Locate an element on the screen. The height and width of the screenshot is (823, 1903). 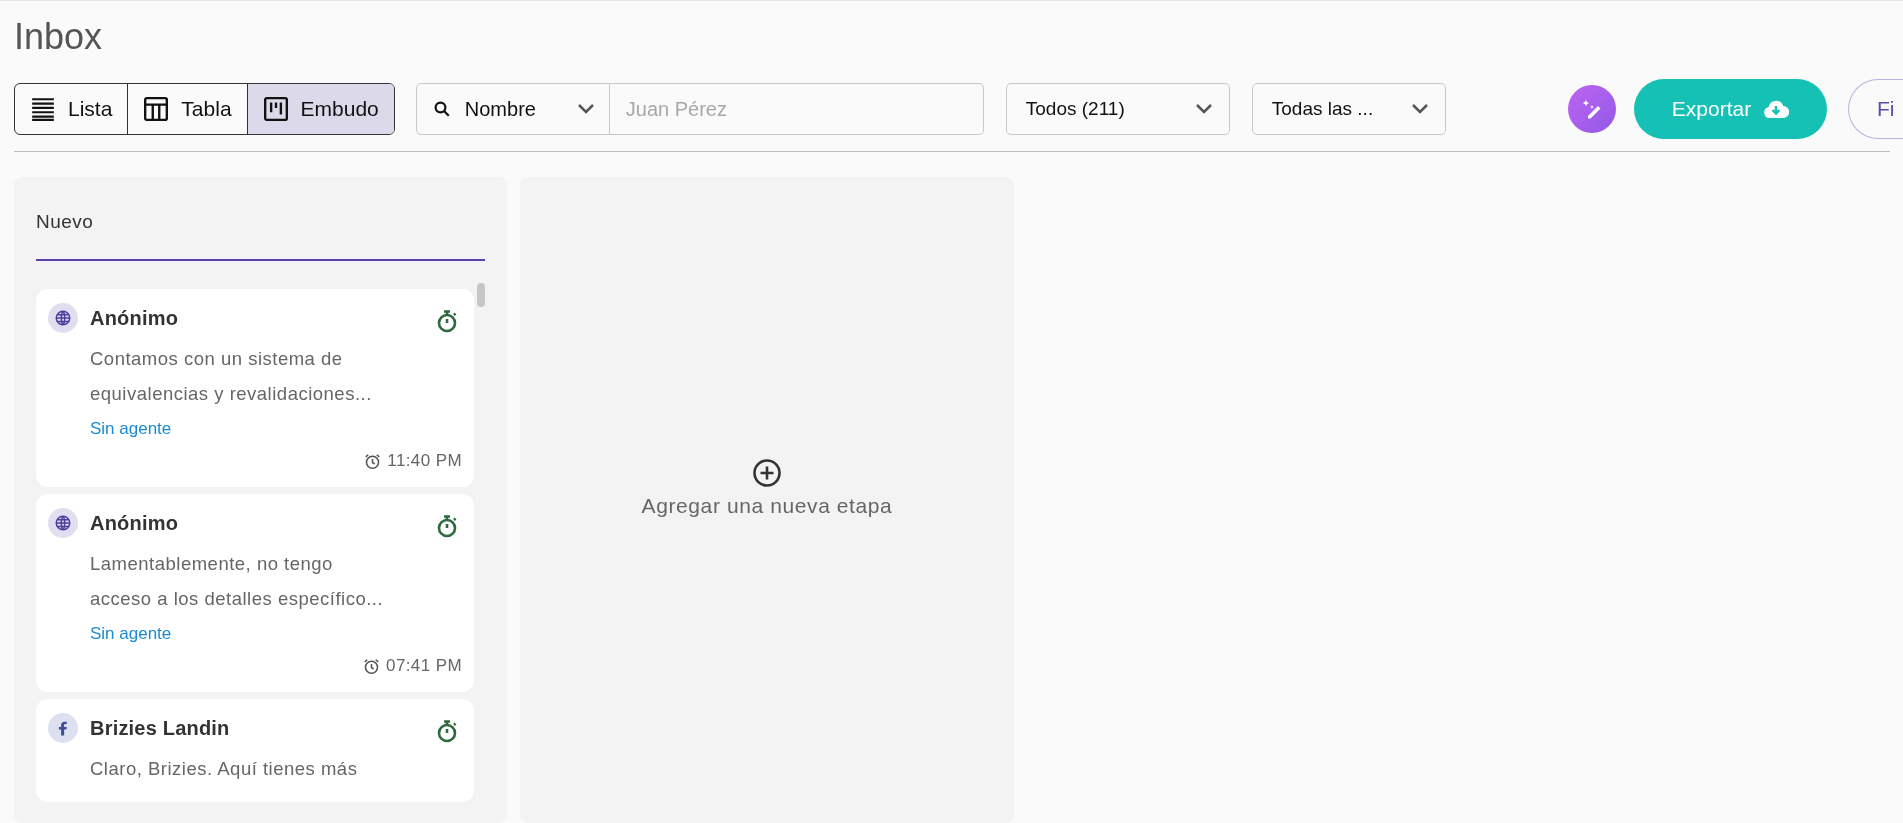
message-preview: Claro, Brizies. Aquí tienes más is located at coordinates (224, 769).